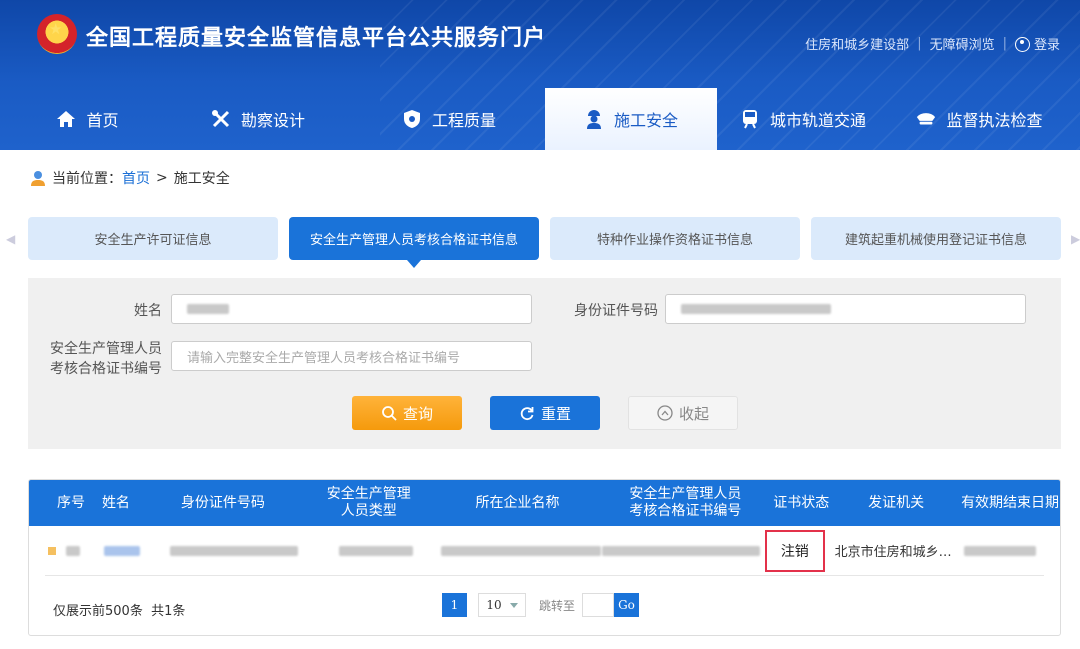 This screenshot has width=1080, height=649. I want to click on col-company: 所在企业名称, so click(517, 502).